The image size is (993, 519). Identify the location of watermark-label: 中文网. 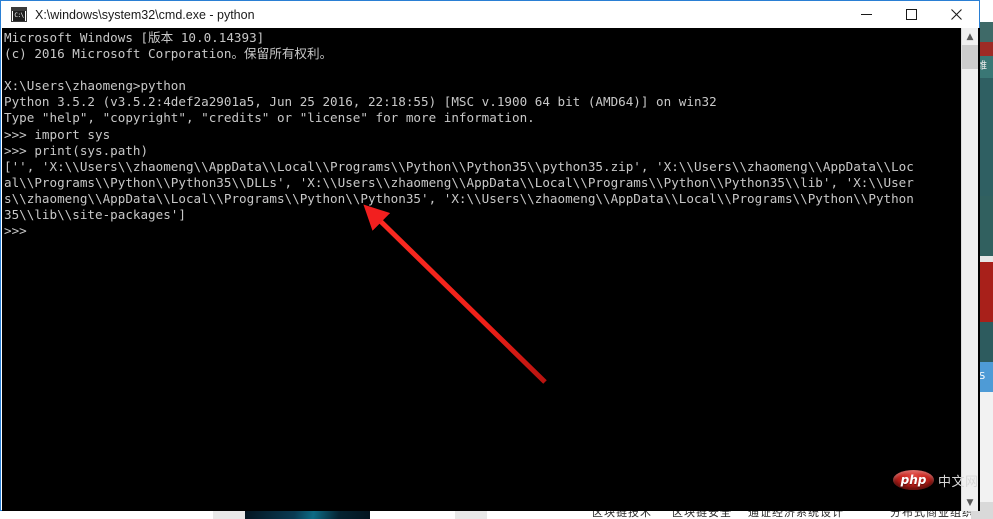
(958, 482).